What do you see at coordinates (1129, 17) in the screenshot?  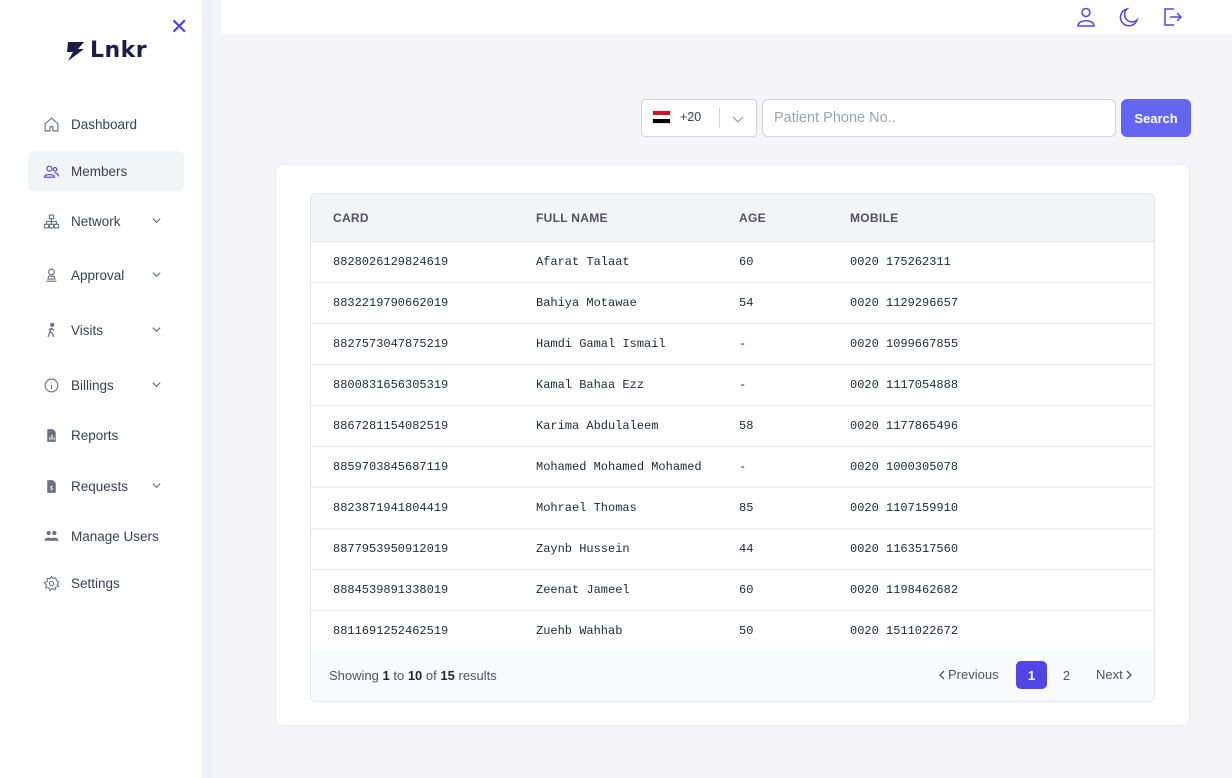 I see `moon-icon` at bounding box center [1129, 17].